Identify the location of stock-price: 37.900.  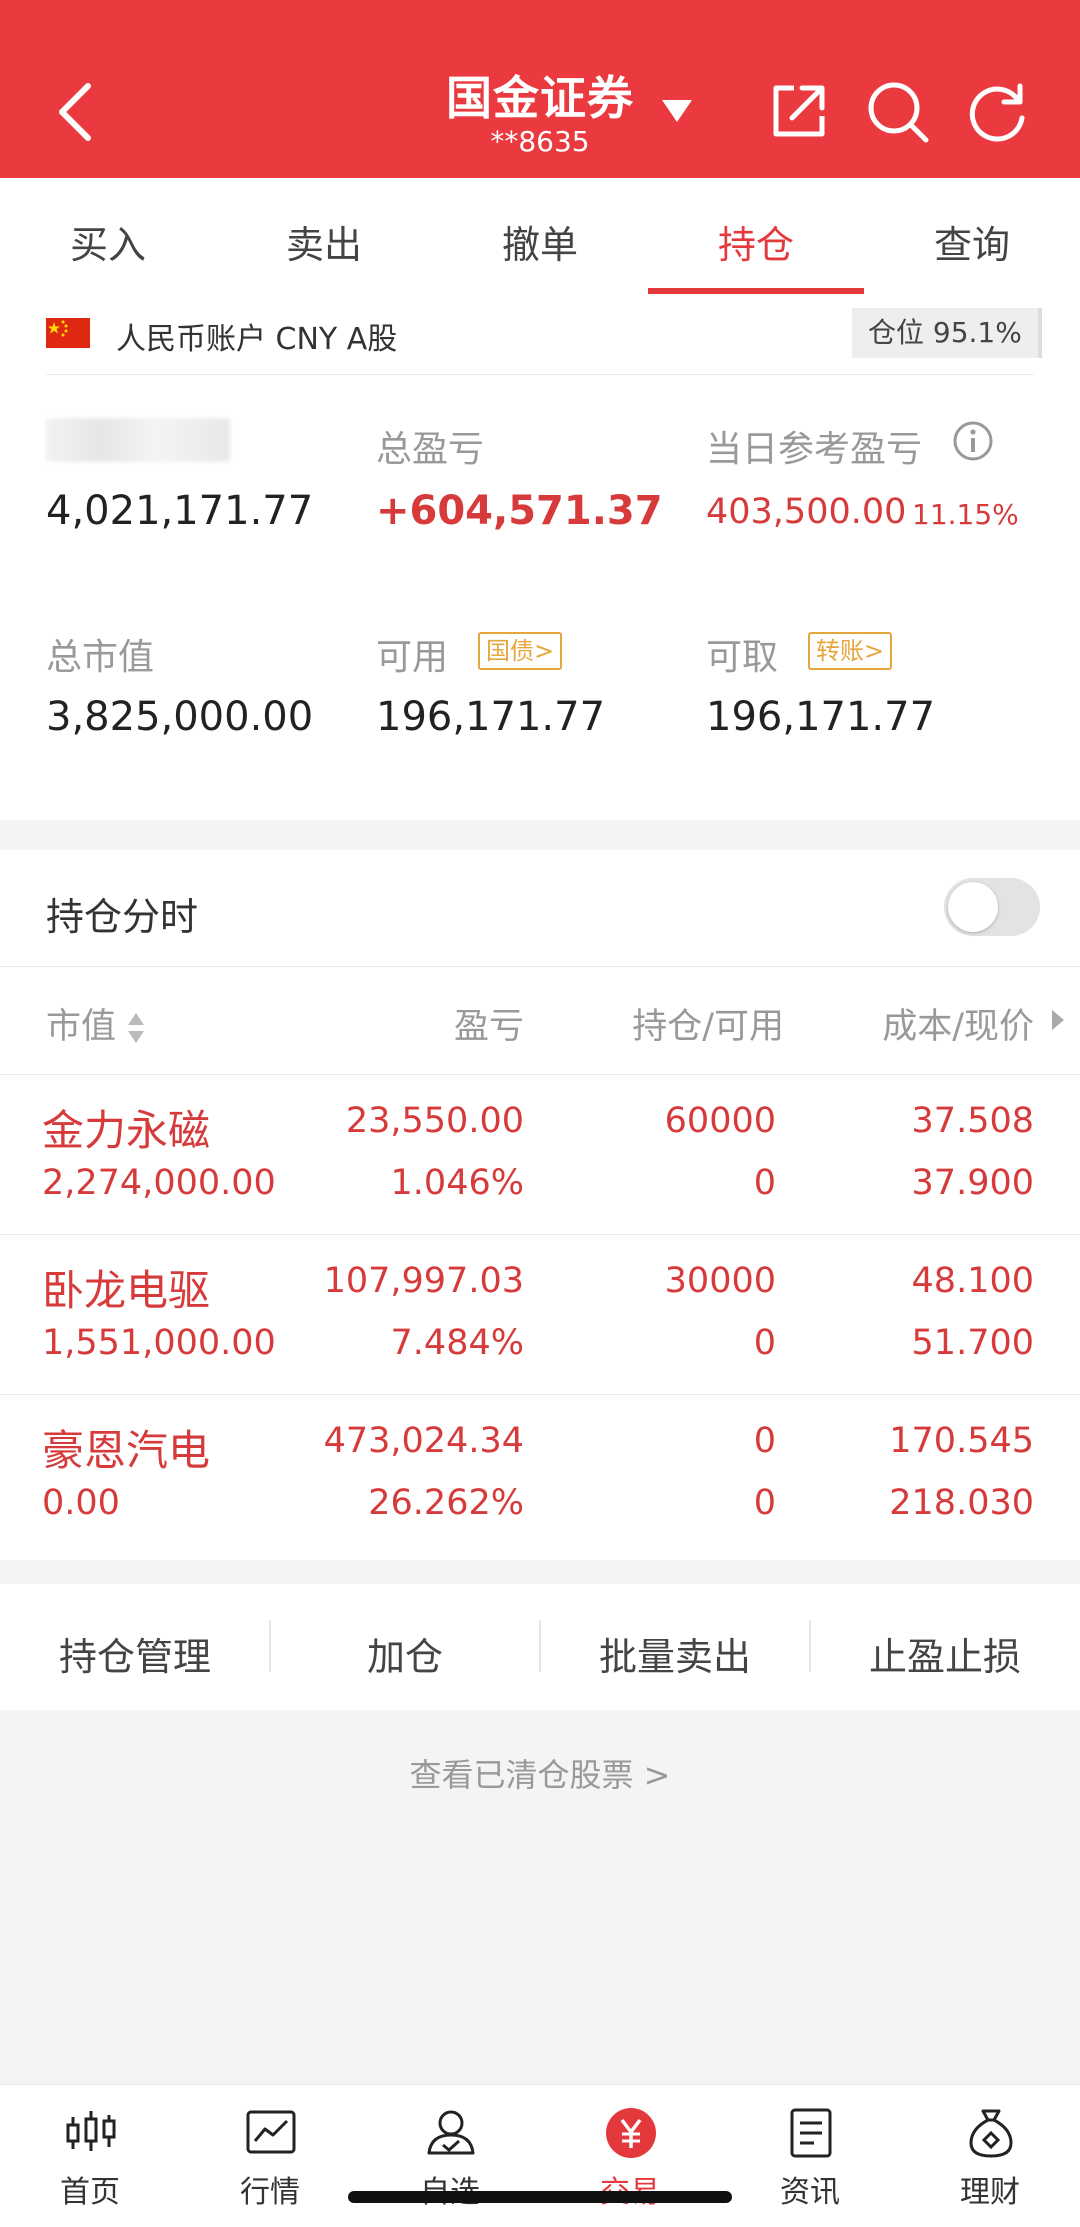
(972, 1183).